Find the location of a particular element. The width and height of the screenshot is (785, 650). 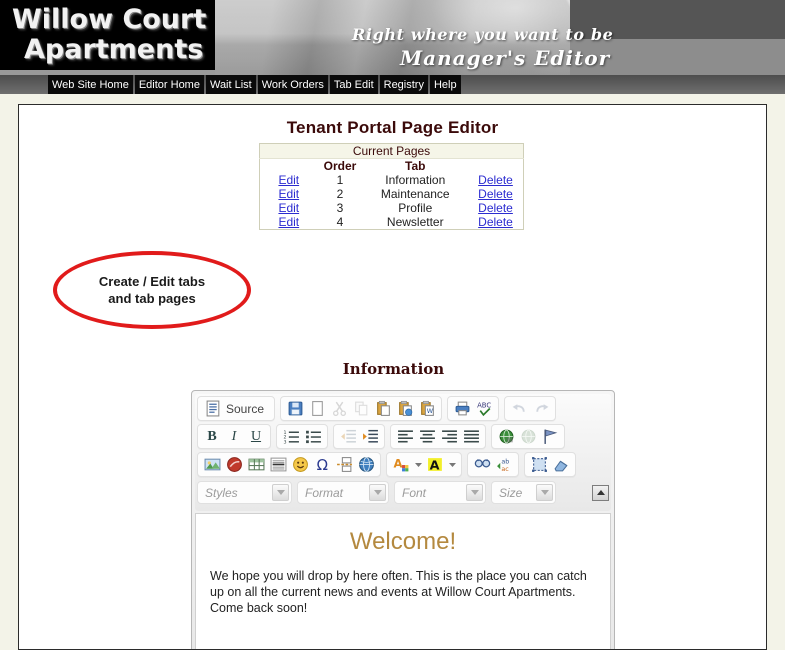

delete-link-1: Delete is located at coordinates (495, 180).